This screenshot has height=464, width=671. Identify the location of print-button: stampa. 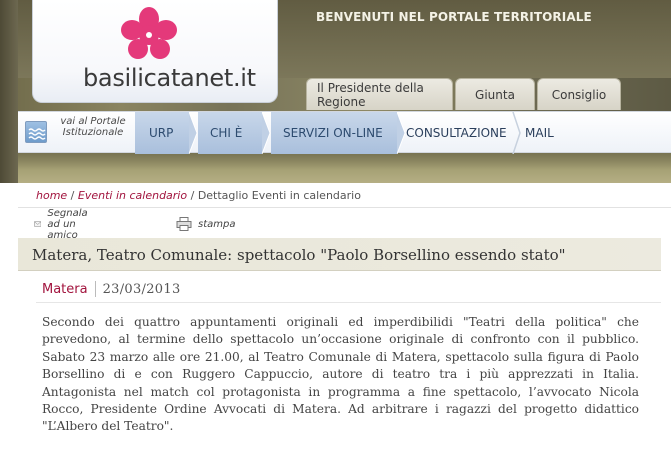
(205, 224).